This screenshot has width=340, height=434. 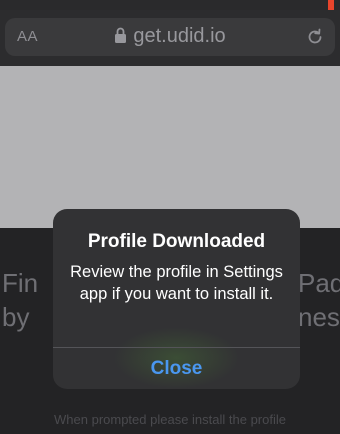 I want to click on url-text: get.udid.io, so click(x=179, y=36).